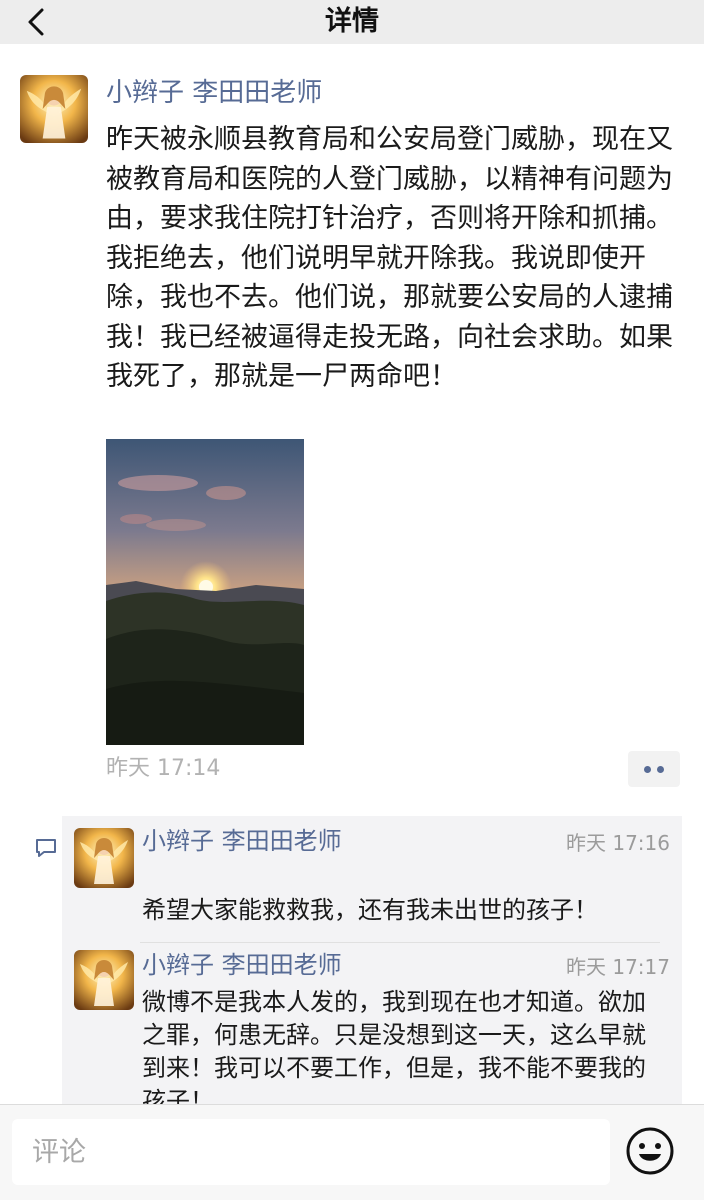 The height and width of the screenshot is (1200, 704). I want to click on comment-divider, so click(400, 942).